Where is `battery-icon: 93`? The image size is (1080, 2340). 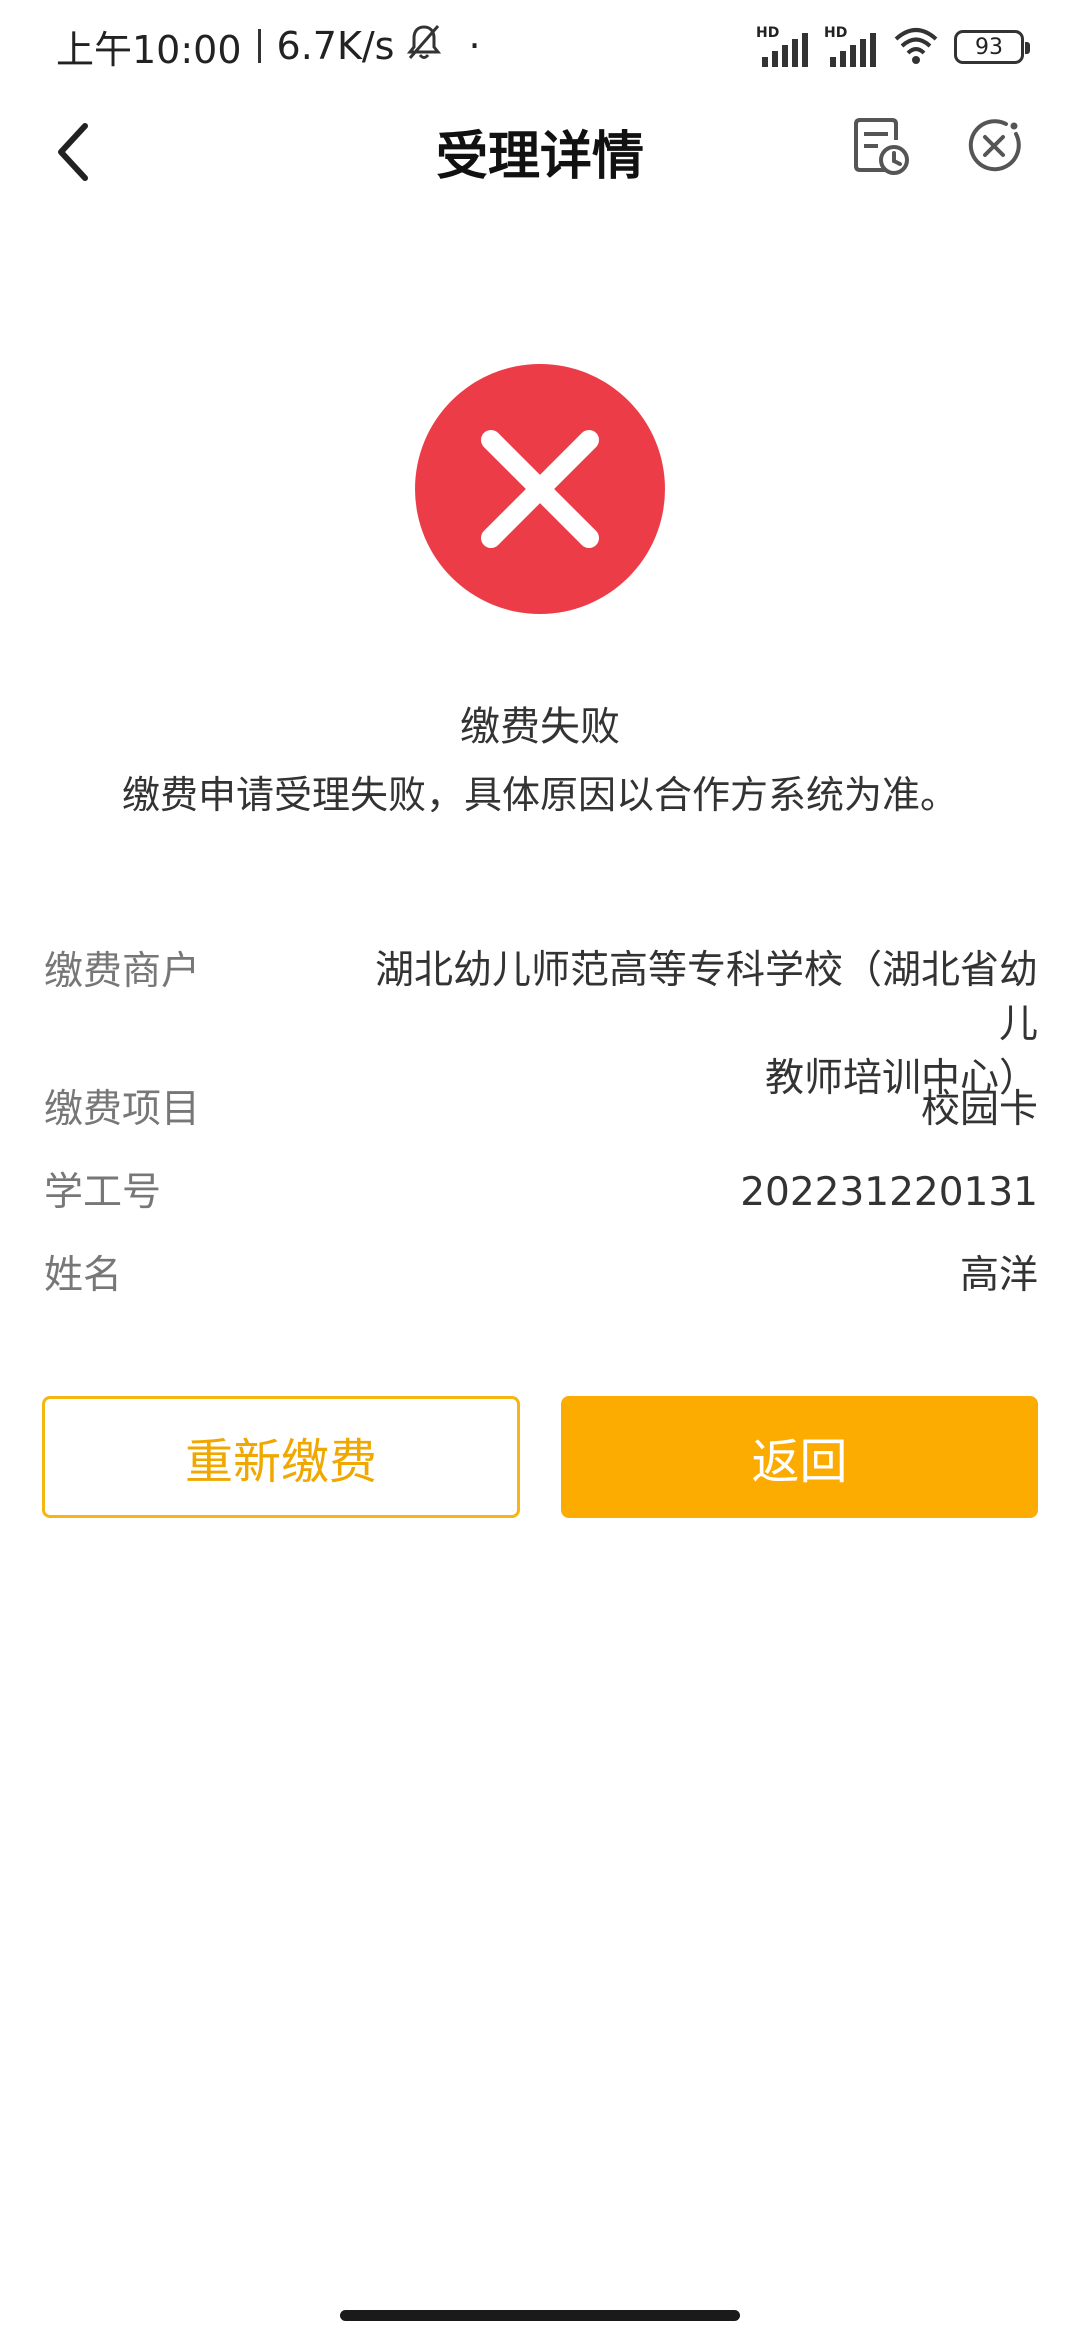
battery-icon: 93 is located at coordinates (992, 47).